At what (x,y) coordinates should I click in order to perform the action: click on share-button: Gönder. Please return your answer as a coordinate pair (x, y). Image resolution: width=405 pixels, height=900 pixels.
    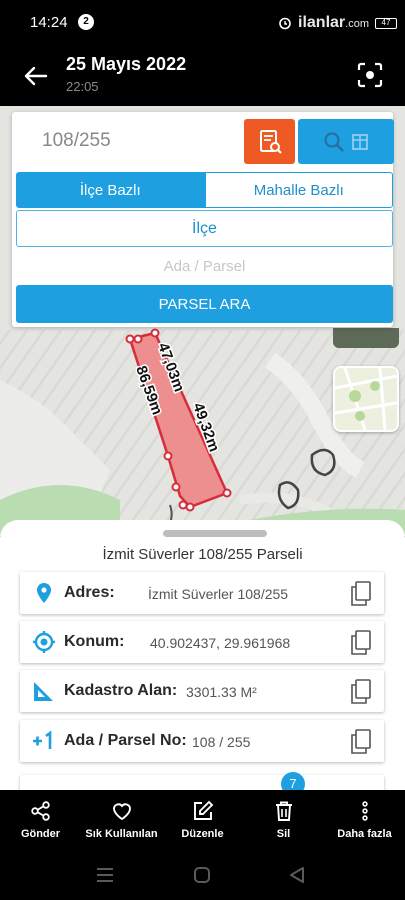
    Looking at the image, I should click on (40, 820).